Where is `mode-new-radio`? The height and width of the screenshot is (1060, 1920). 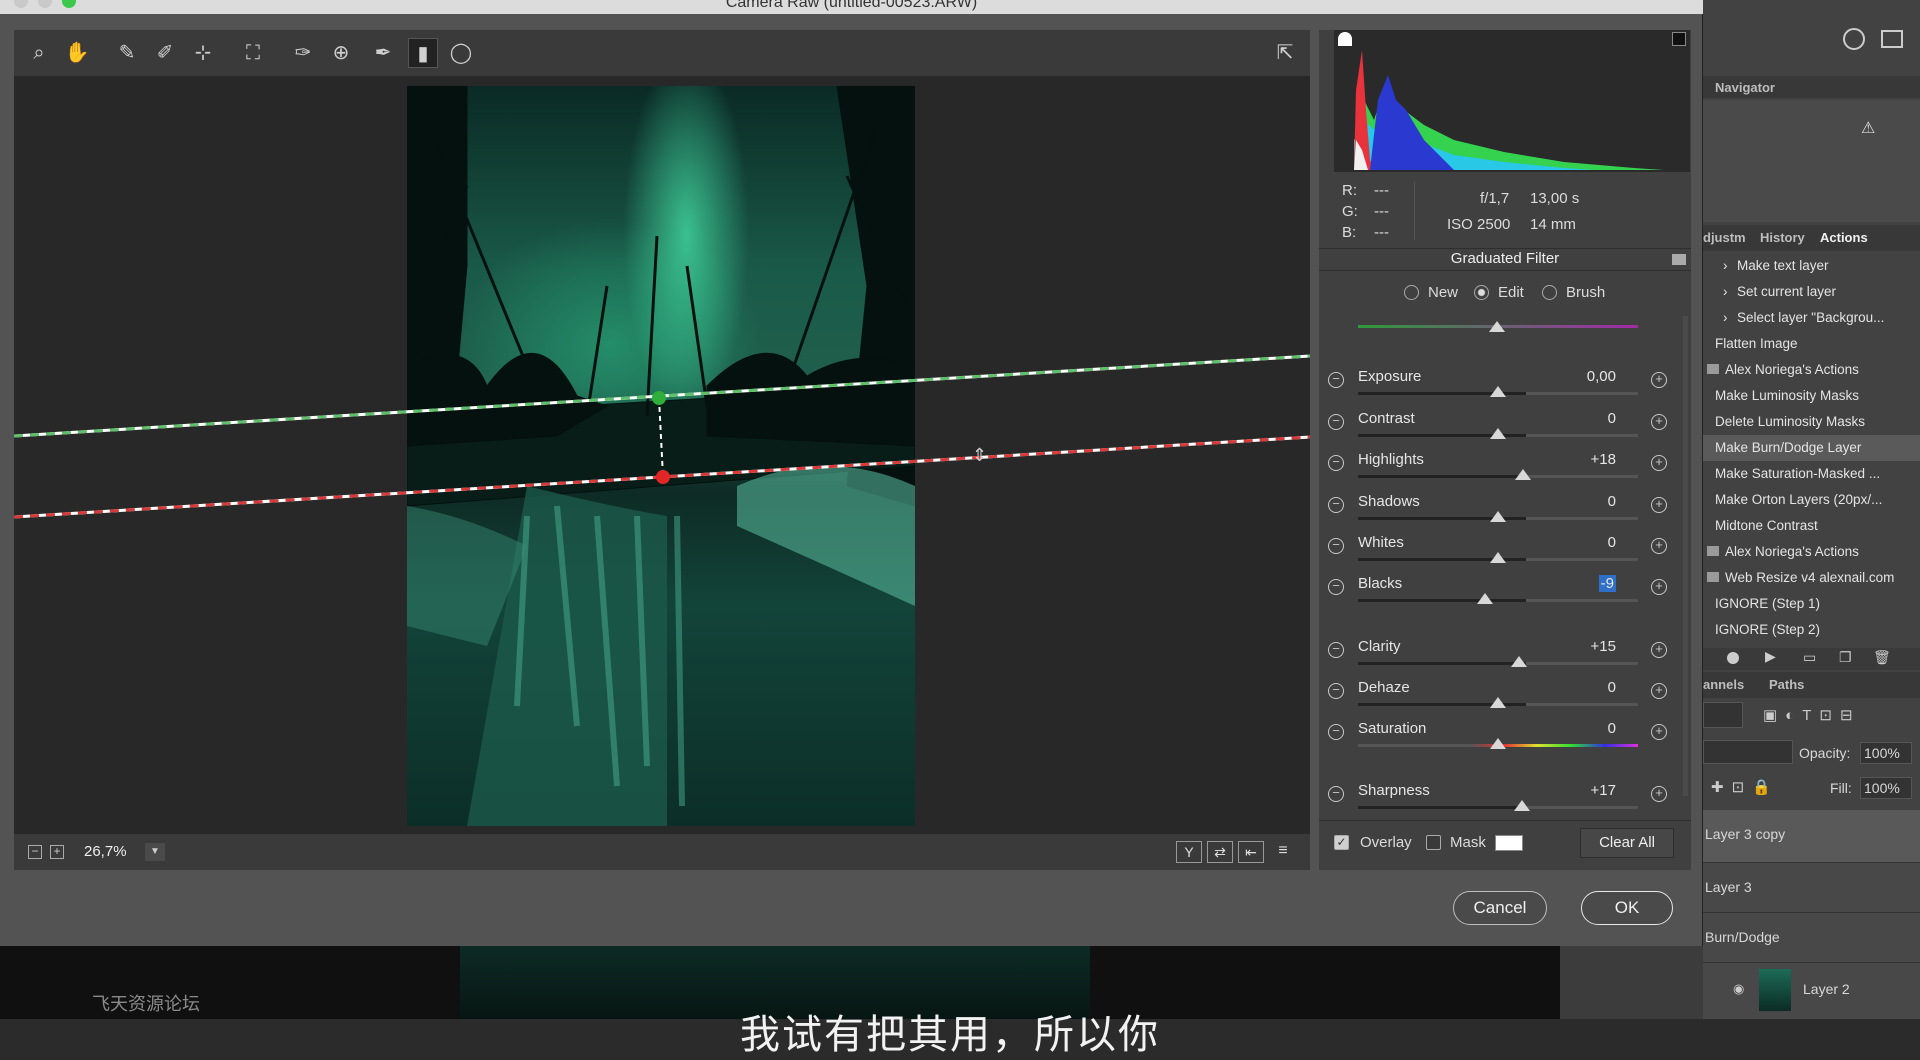
mode-new-radio is located at coordinates (1411, 292).